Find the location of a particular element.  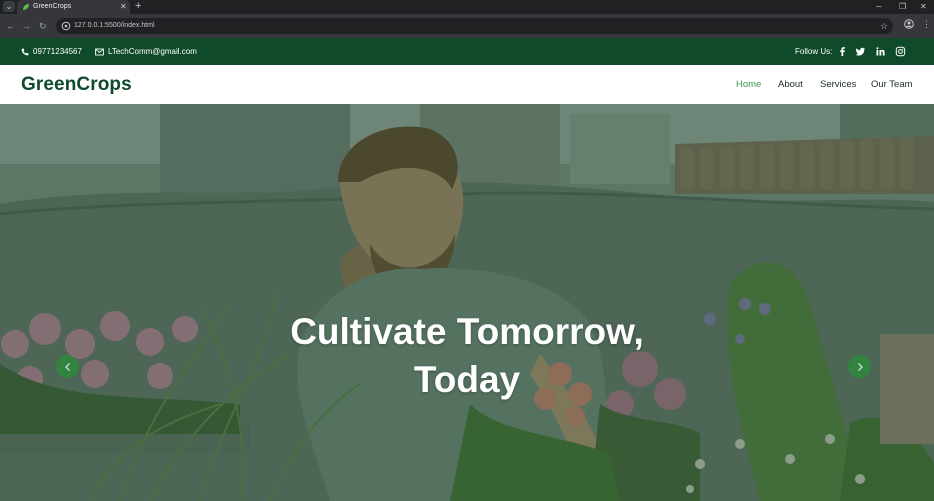

facebook-icon is located at coordinates (842, 51).